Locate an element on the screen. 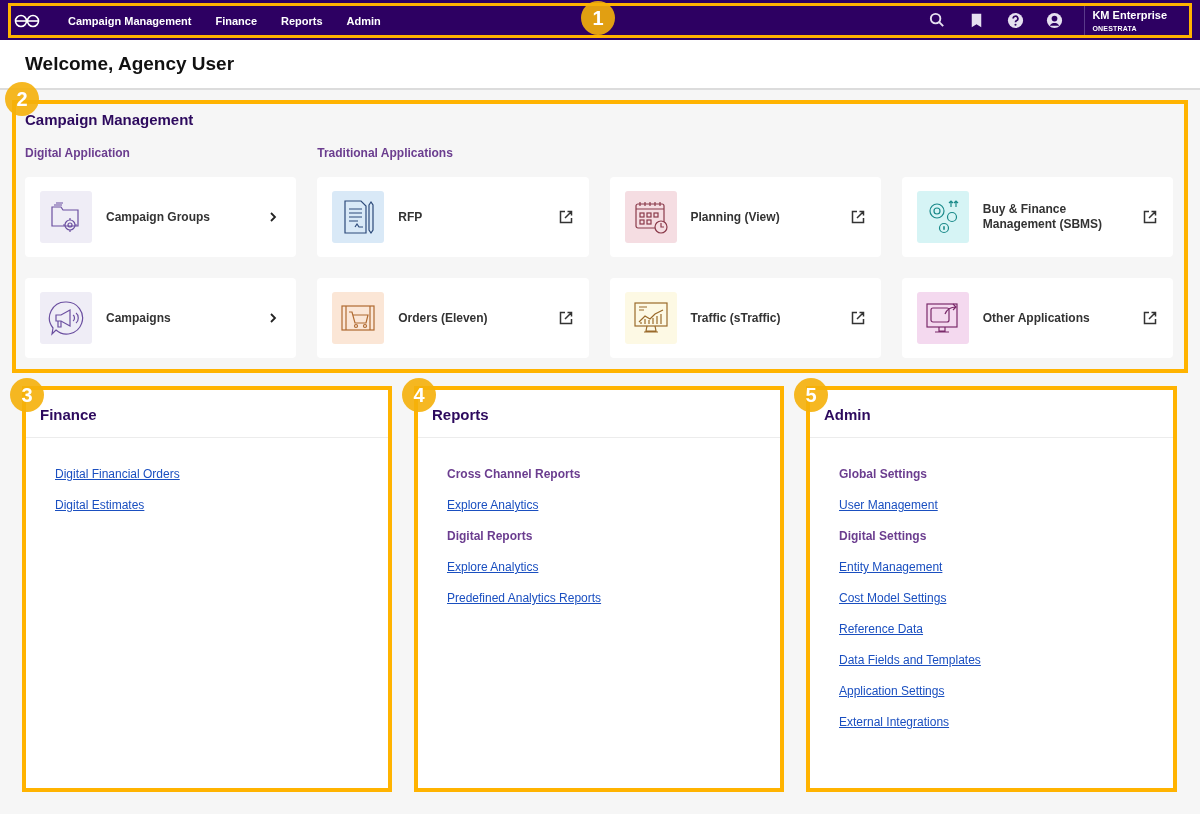 This screenshot has width=1200, height=814. account-icon is located at coordinates (1055, 20).